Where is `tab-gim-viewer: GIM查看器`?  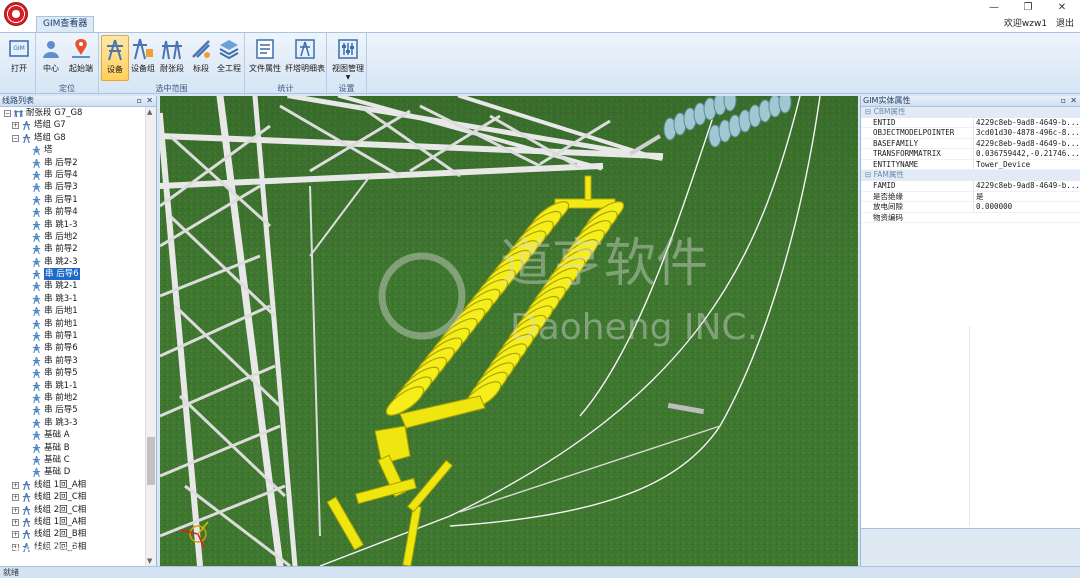 tab-gim-viewer: GIM查看器 is located at coordinates (65, 24).